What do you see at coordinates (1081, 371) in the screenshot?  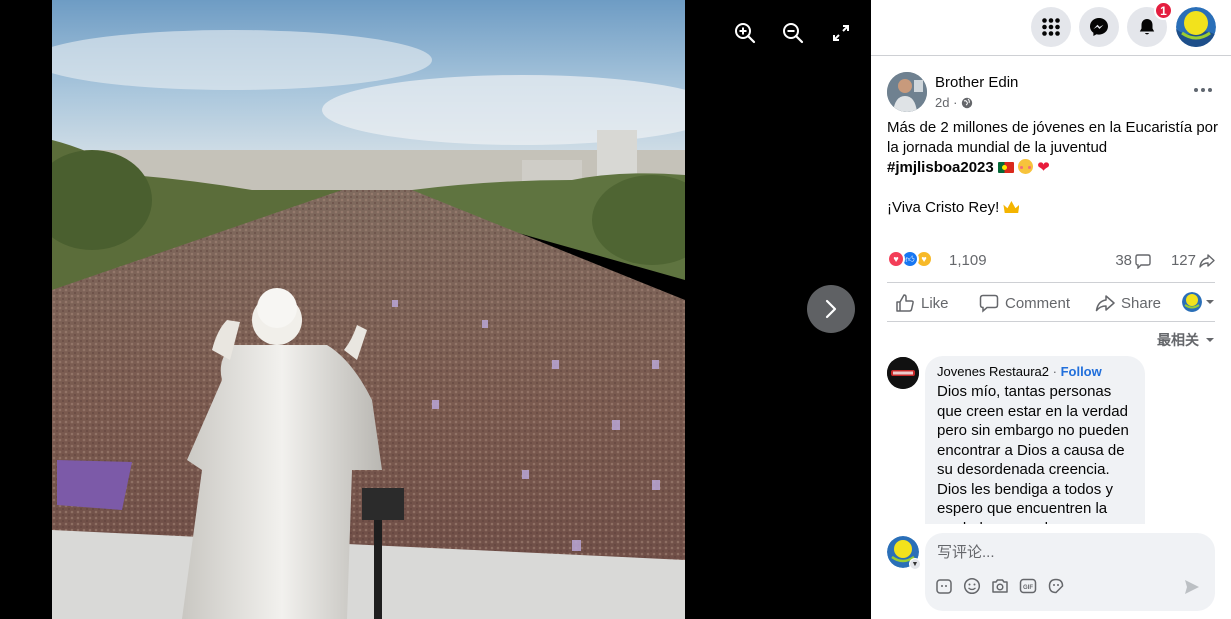 I see `follow-button: Follow` at bounding box center [1081, 371].